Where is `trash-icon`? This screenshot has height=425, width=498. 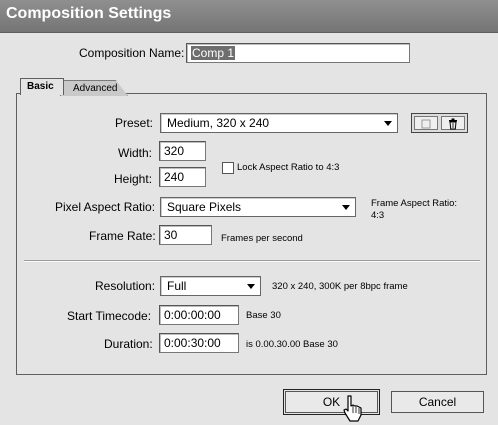
trash-icon is located at coordinates (453, 124).